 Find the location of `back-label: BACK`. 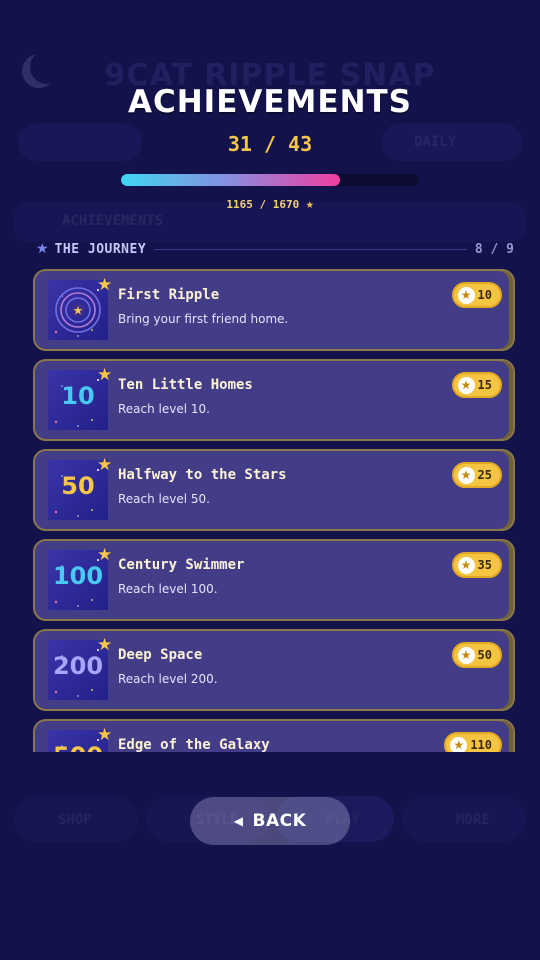

back-label: BACK is located at coordinates (279, 821).